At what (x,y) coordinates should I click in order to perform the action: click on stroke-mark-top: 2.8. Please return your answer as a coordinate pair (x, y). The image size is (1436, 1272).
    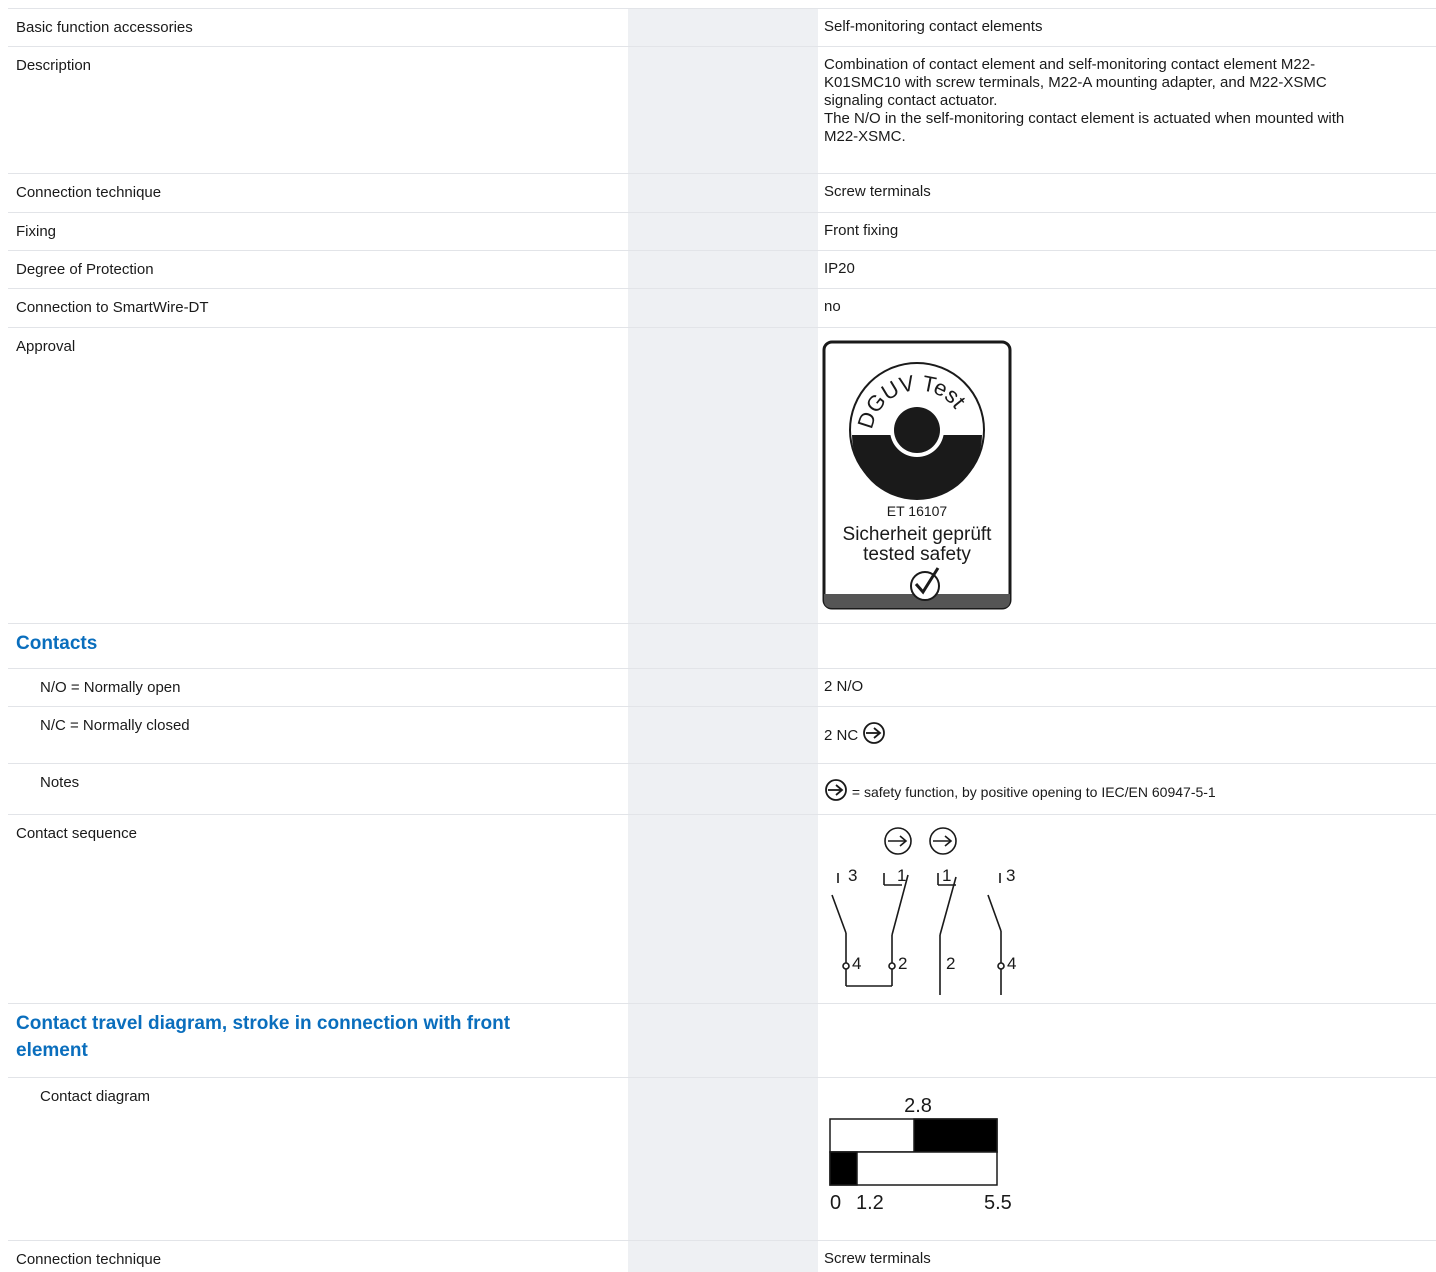
    Looking at the image, I should click on (918, 1106).